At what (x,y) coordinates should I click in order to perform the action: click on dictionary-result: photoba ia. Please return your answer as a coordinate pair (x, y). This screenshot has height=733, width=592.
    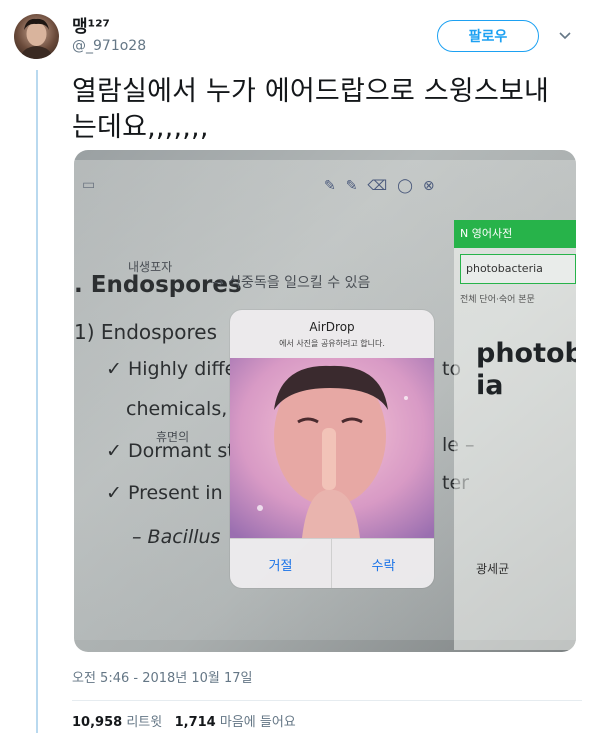
    Looking at the image, I should click on (526, 369).